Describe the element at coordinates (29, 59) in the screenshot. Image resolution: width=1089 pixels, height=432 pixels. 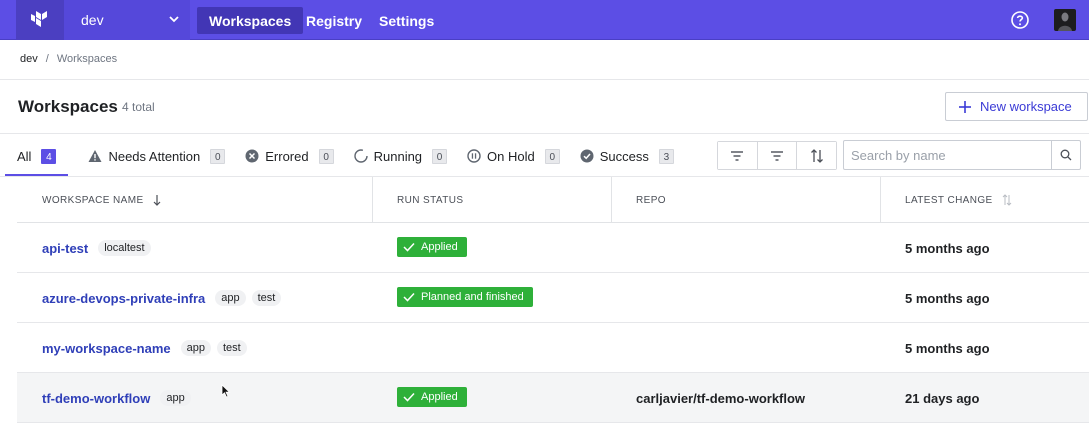
I see `breadcrumb-org-link: dev` at that location.